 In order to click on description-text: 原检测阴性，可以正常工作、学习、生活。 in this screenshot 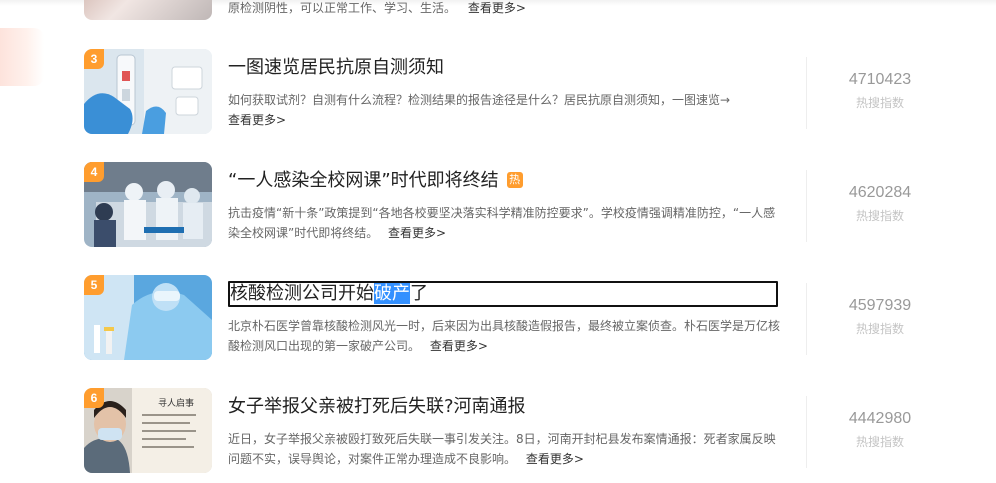, I will do `click(342, 8)`.